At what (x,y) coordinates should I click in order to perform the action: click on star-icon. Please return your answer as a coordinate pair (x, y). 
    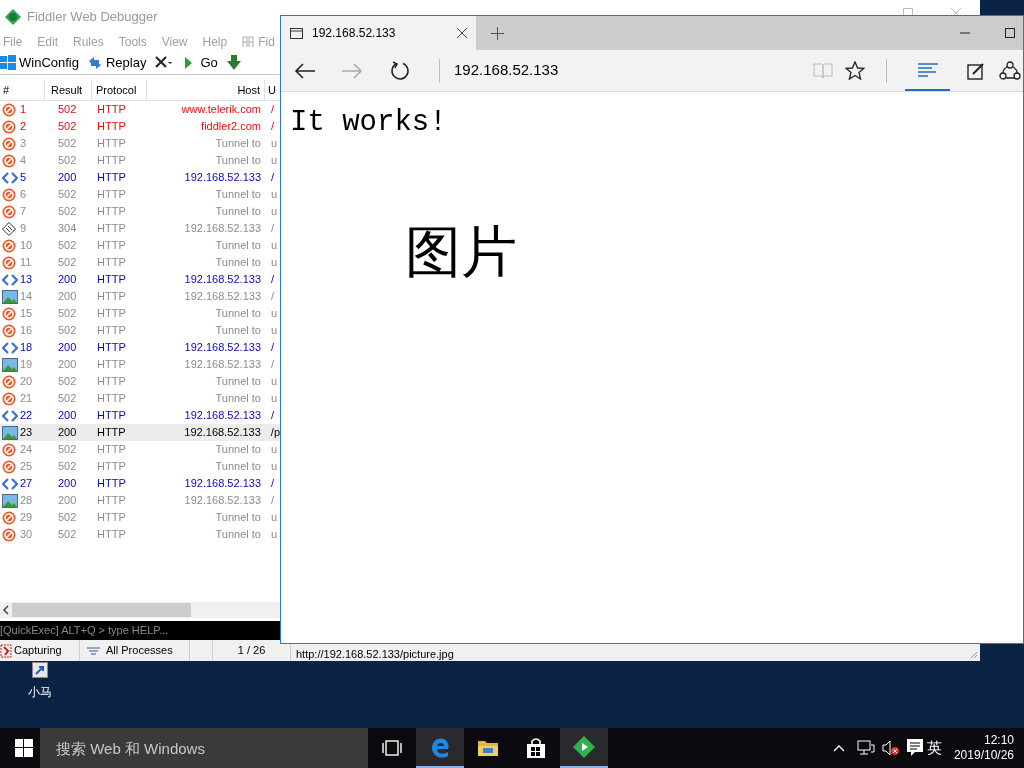
    Looking at the image, I should click on (855, 70).